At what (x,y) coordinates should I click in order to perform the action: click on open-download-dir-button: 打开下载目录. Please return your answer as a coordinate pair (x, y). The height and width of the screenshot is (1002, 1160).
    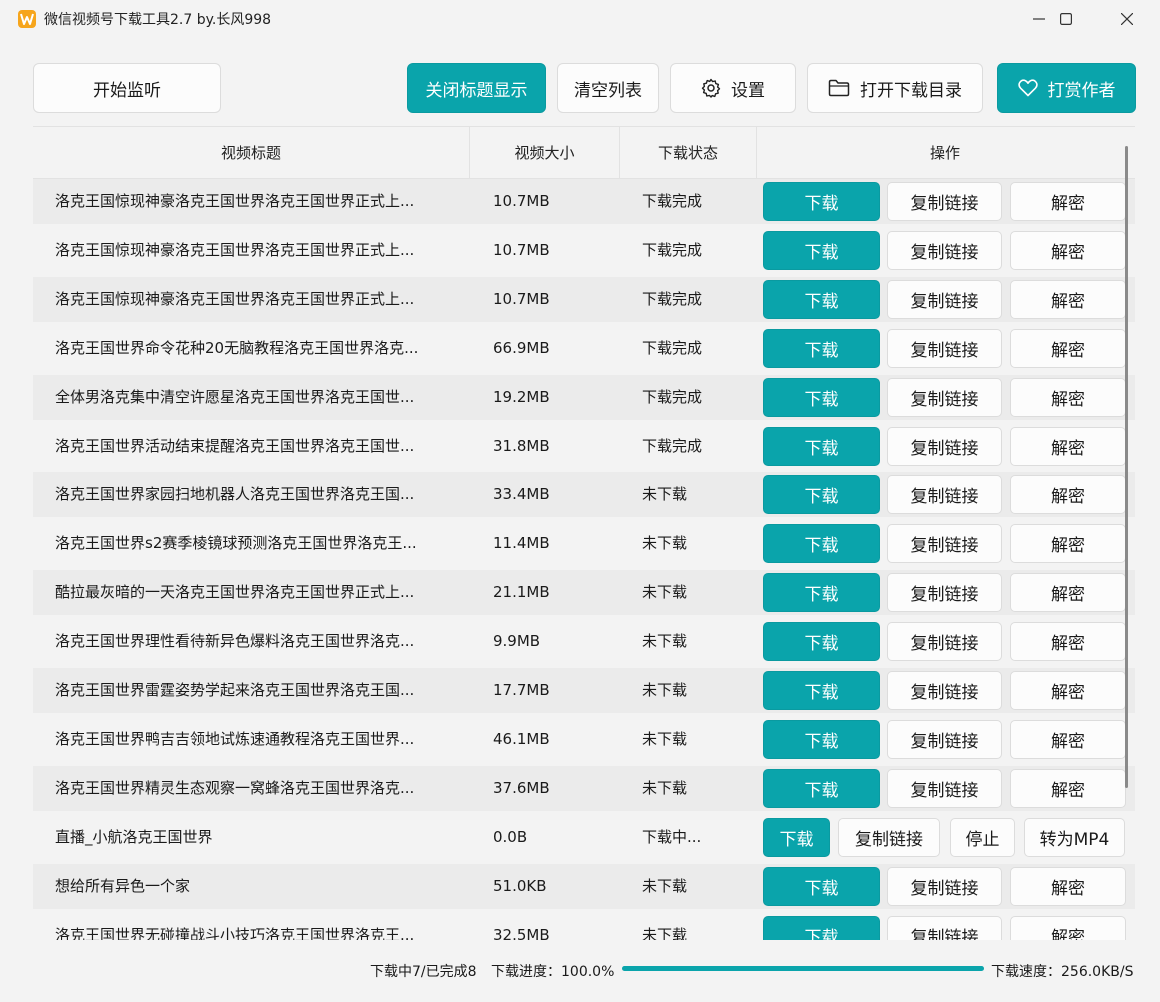
    Looking at the image, I should click on (895, 88).